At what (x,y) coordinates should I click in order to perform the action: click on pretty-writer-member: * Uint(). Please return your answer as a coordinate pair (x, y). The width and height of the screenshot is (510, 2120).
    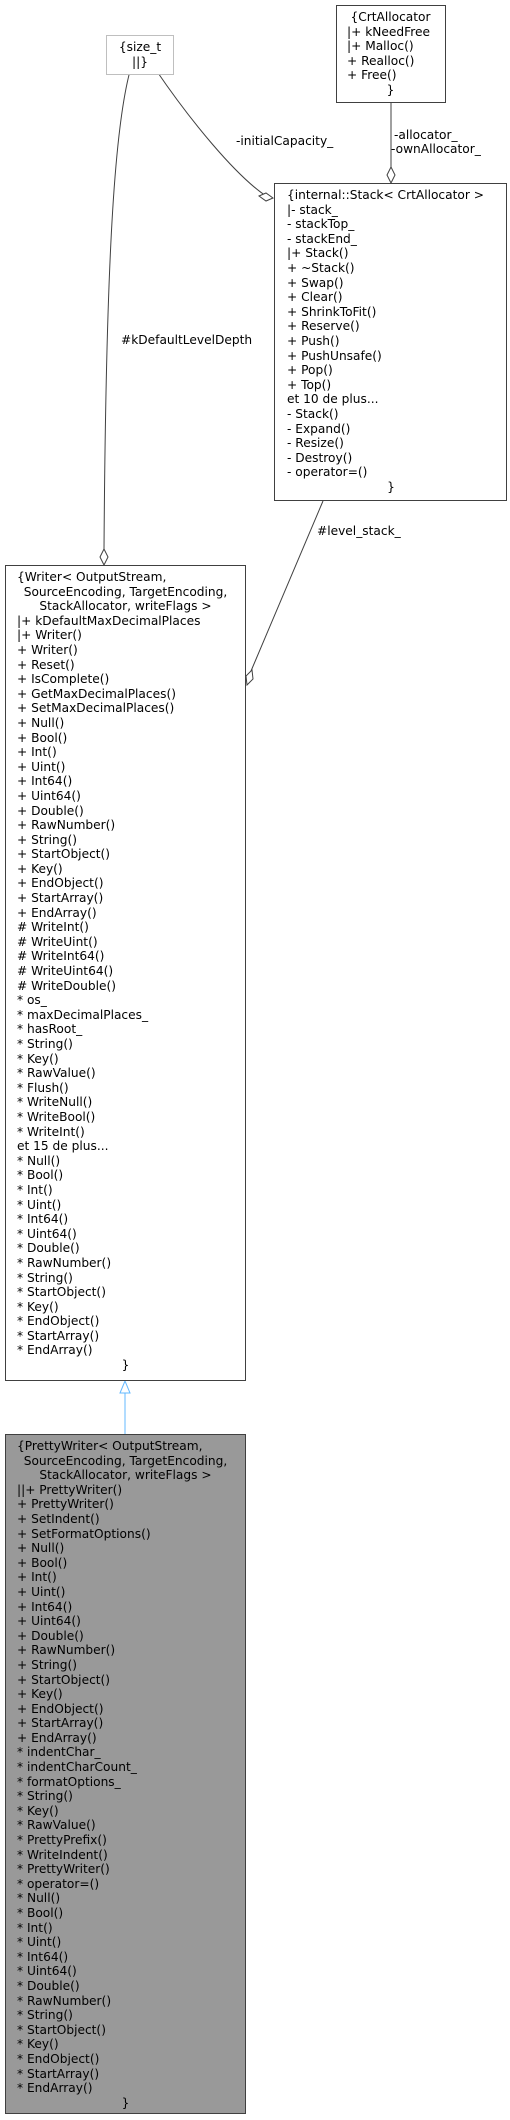
    Looking at the image, I should click on (39, 1942).